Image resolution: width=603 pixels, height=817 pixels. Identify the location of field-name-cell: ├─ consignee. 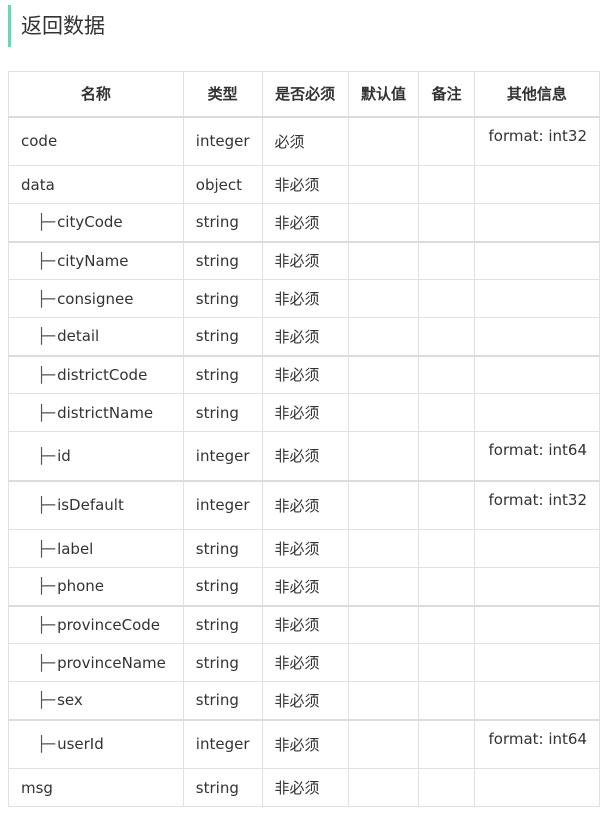
(96, 298).